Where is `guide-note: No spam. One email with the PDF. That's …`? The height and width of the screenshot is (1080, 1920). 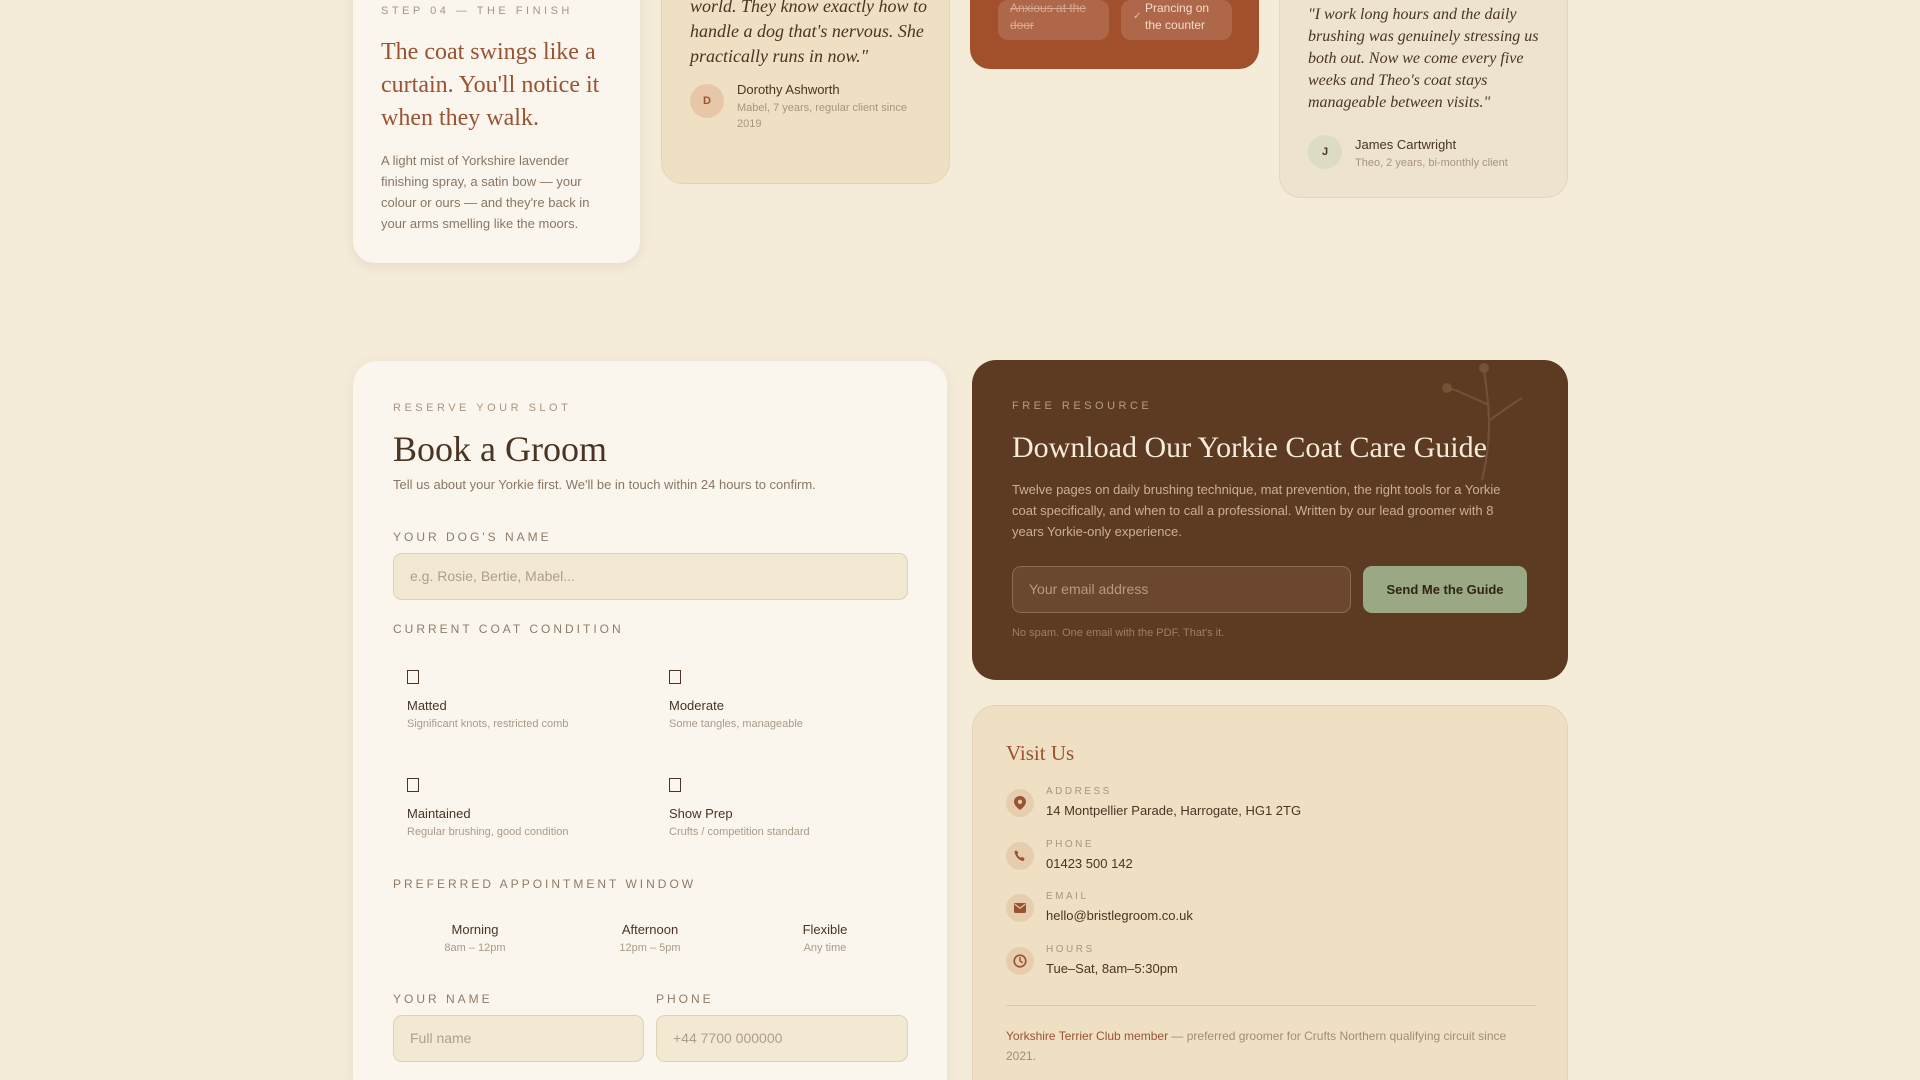 guide-note: No spam. One email with the PDF. That's … is located at coordinates (1118, 633).